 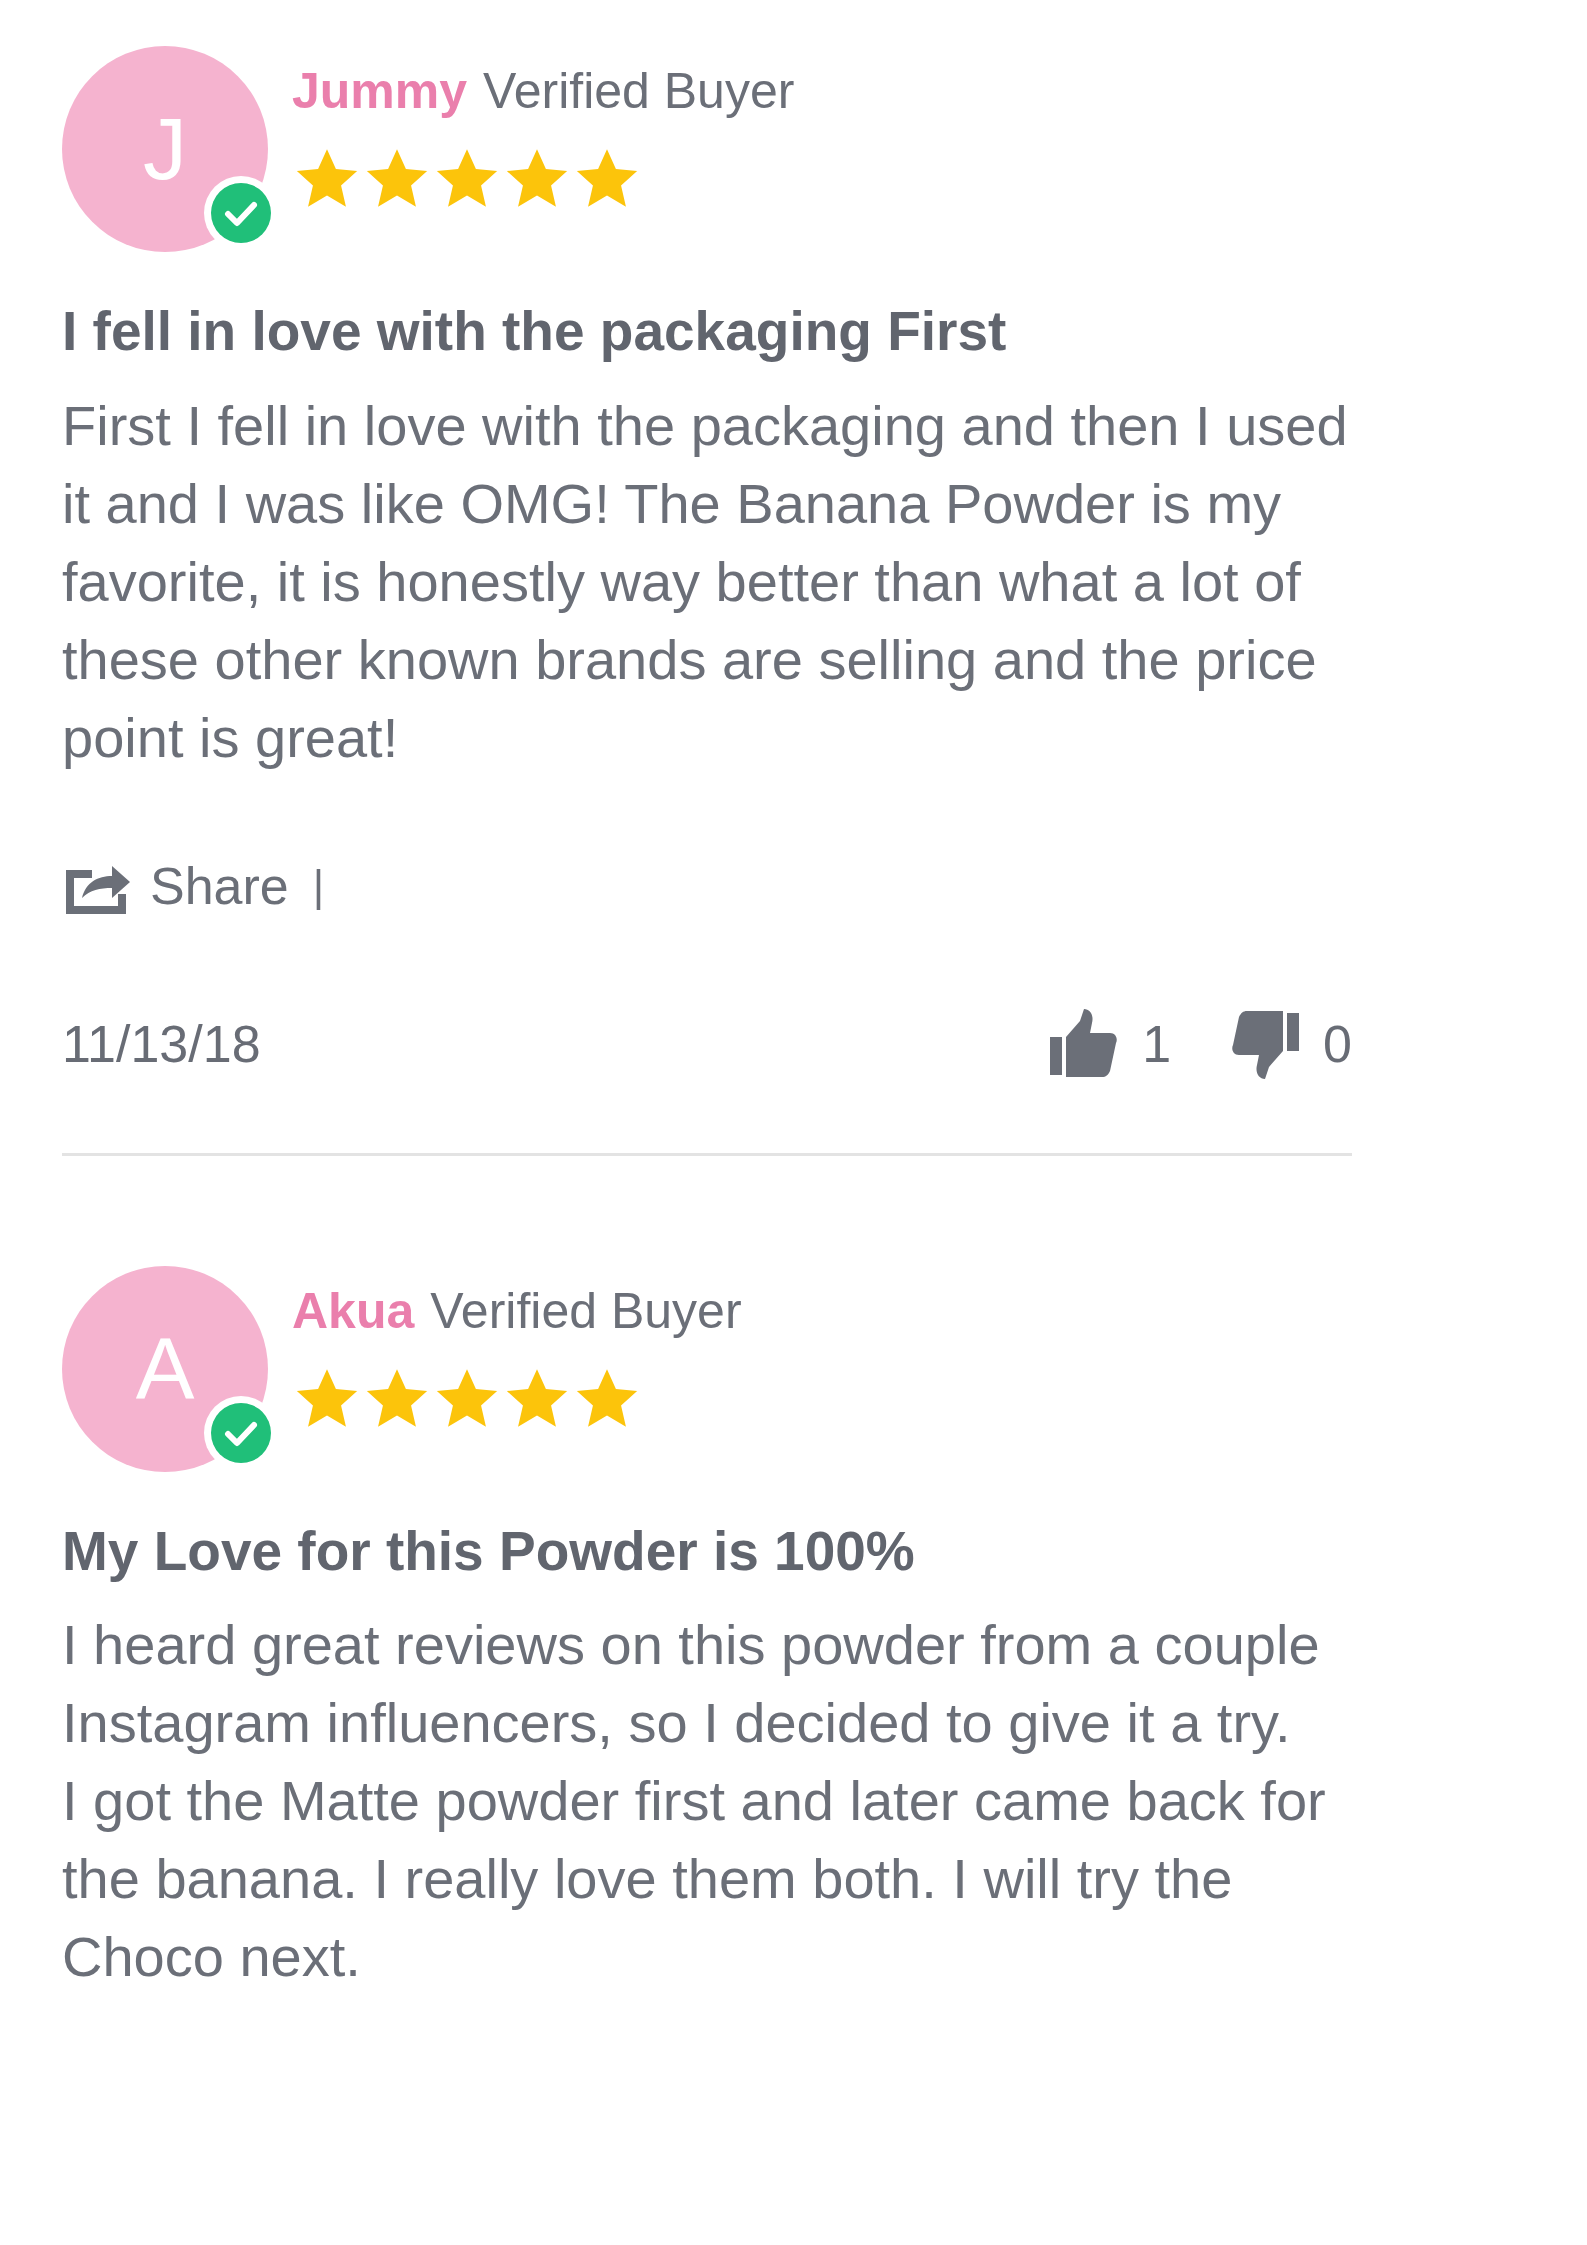 What do you see at coordinates (175, 885) in the screenshot?
I see `share-button: Share` at bounding box center [175, 885].